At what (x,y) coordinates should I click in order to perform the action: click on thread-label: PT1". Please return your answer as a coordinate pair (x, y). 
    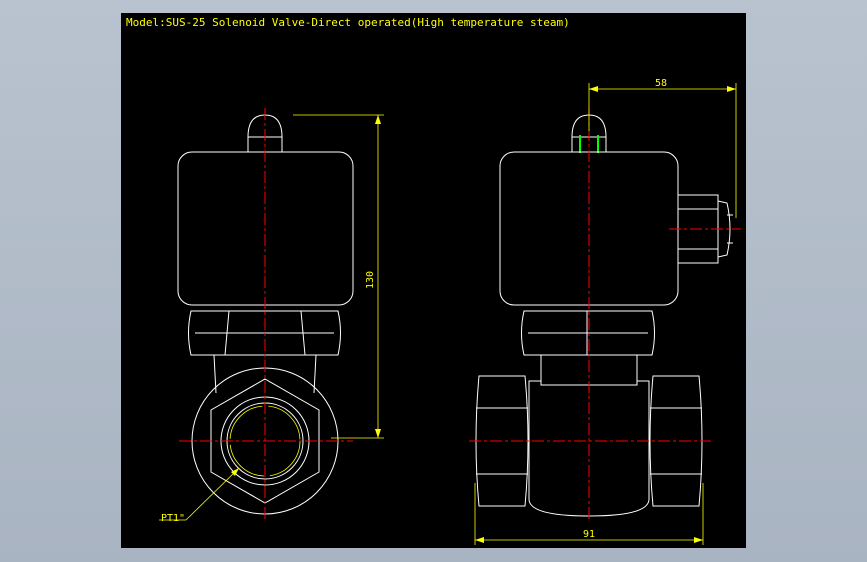
    Looking at the image, I should click on (173, 518).